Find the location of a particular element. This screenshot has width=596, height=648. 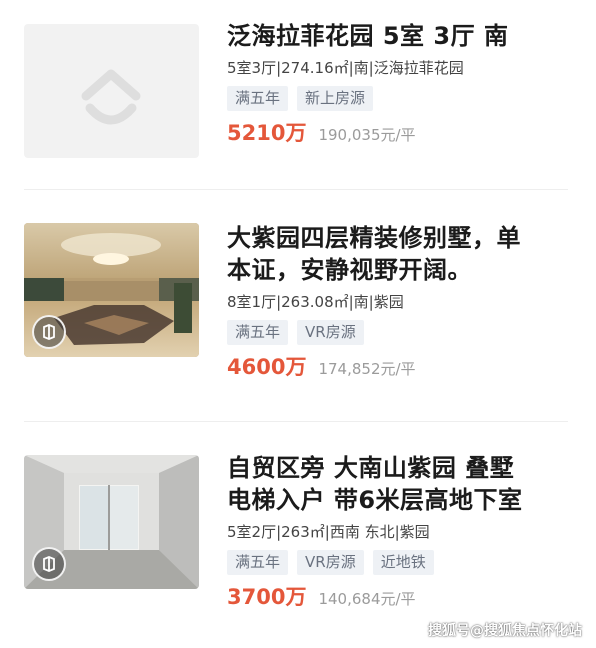

price-row: 5210万 190,035元/平 is located at coordinates (407, 134).